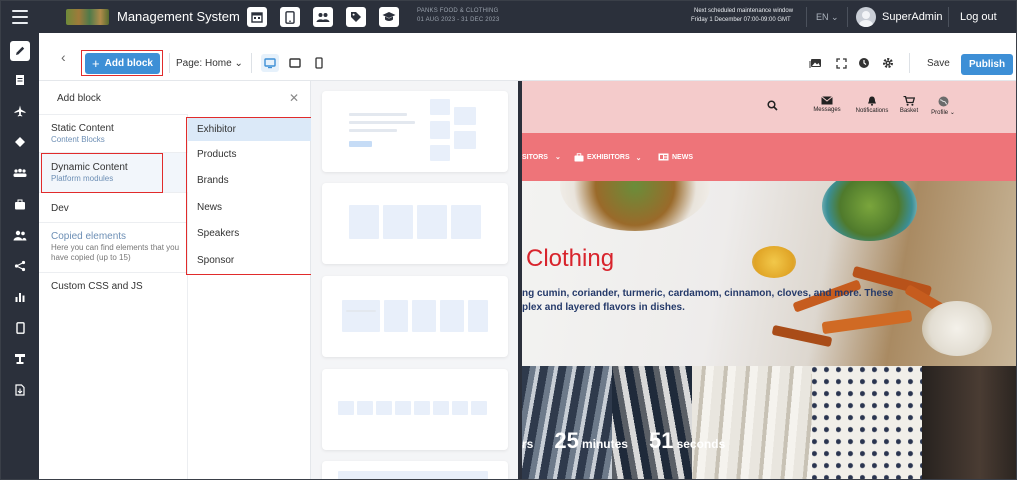 The height and width of the screenshot is (480, 1017). What do you see at coordinates (20, 235) in the screenshot?
I see `rail-people-icon` at bounding box center [20, 235].